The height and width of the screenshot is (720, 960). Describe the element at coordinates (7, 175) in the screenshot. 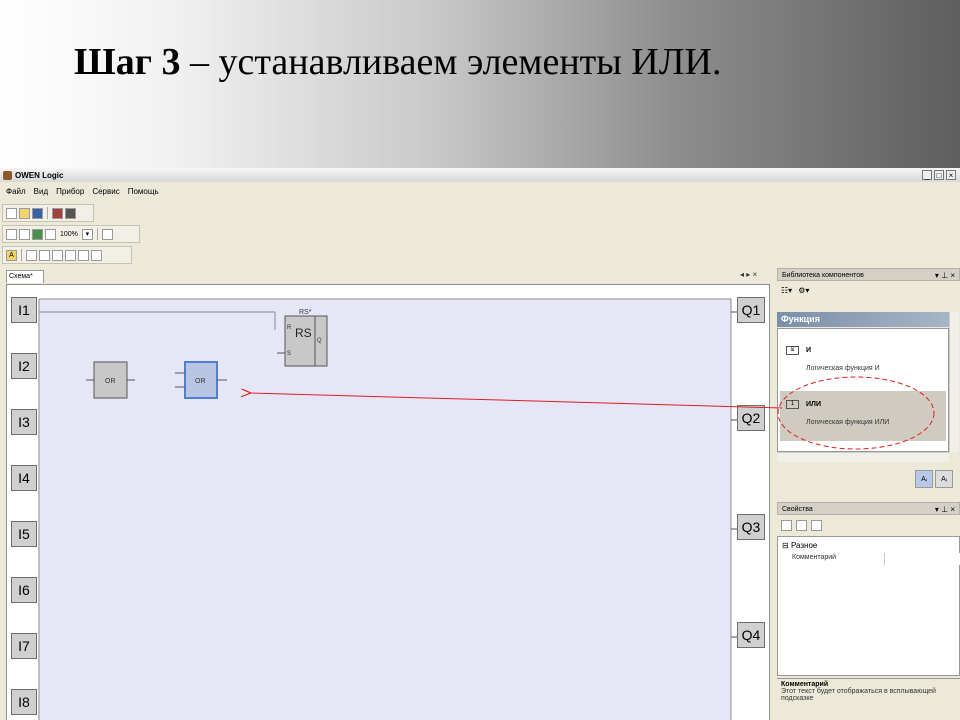

I see `app-icon` at that location.